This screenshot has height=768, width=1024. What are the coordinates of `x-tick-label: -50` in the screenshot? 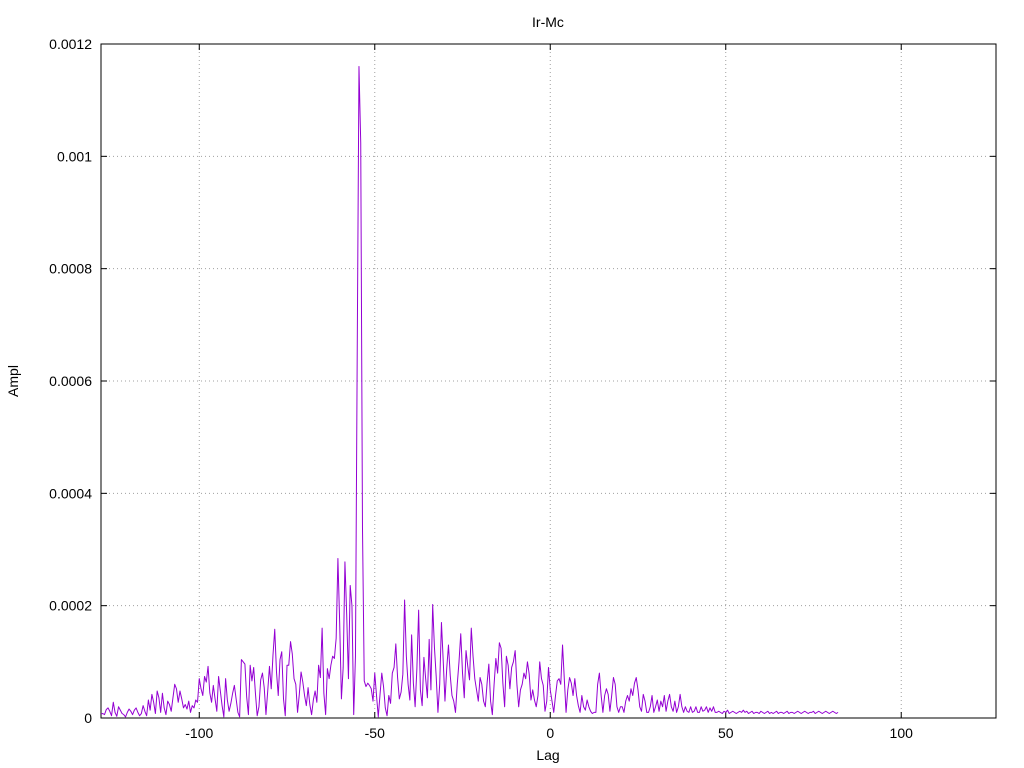 It's located at (375, 733).